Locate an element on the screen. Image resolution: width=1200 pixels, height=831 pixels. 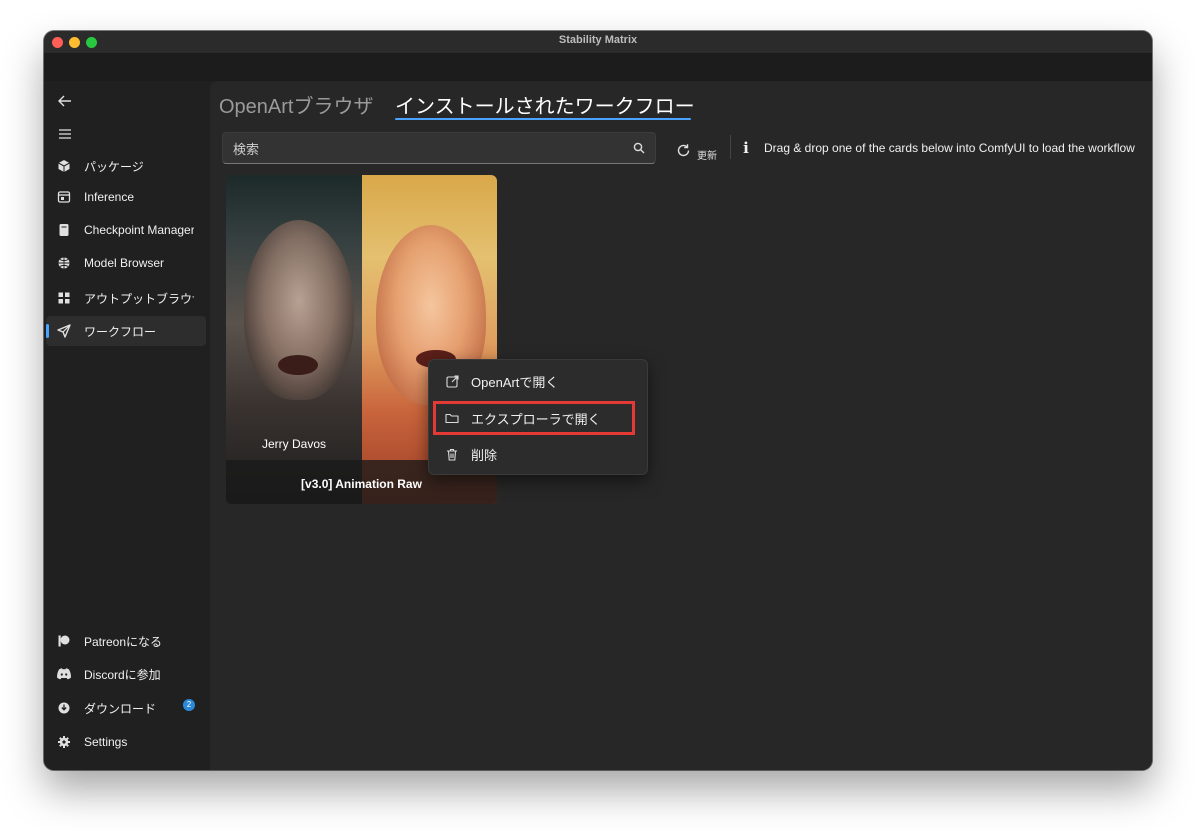
sidebar-item-patreon: Patreonになる is located at coordinates (126, 641).